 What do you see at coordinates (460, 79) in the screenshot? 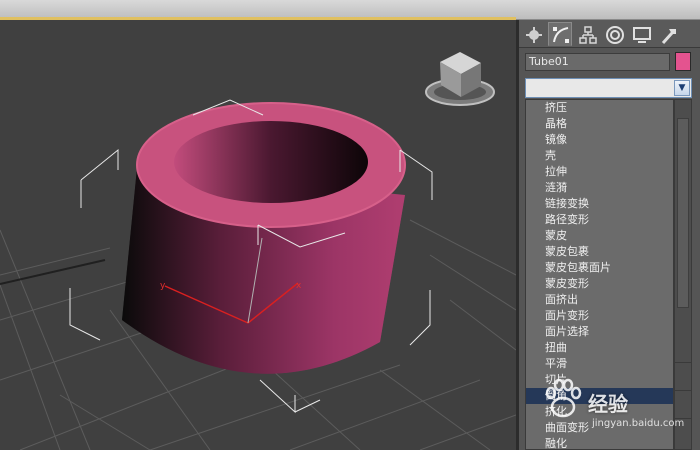
I see `viewcube-icon` at bounding box center [460, 79].